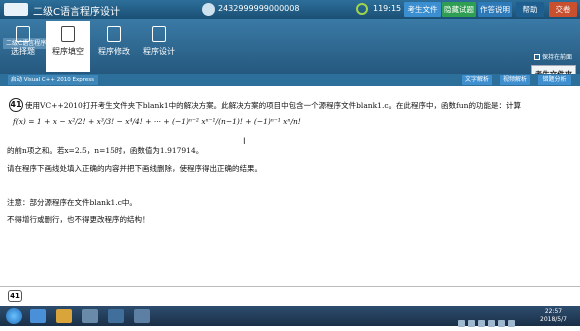 This screenshot has width=580, height=331. Describe the element at coordinates (15, 296) in the screenshot. I see `question-page-button: 41` at that location.